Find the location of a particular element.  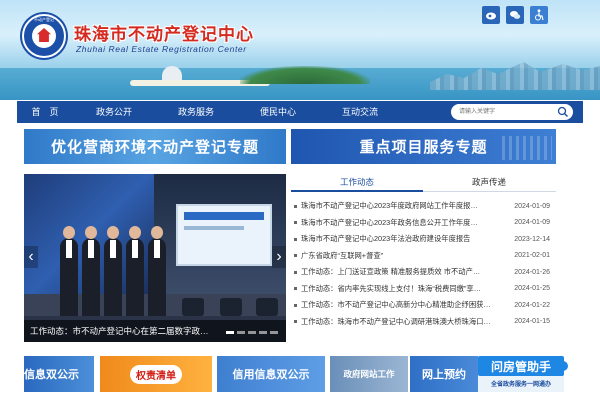

tile-label: 信用信息双公示 is located at coordinates (271, 375).